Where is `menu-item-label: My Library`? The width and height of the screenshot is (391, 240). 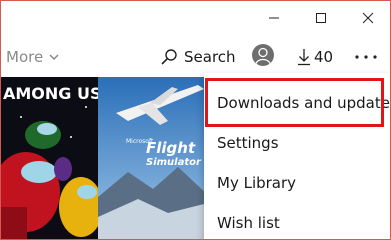
menu-item-label: My Library is located at coordinates (257, 183).